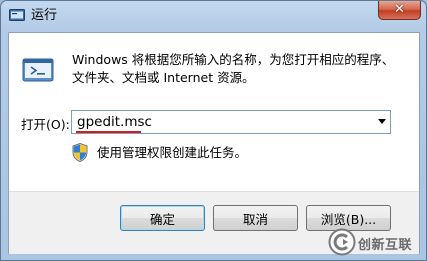 This screenshot has height=261, width=427. I want to click on watermark-logo-icon, so click(342, 242).